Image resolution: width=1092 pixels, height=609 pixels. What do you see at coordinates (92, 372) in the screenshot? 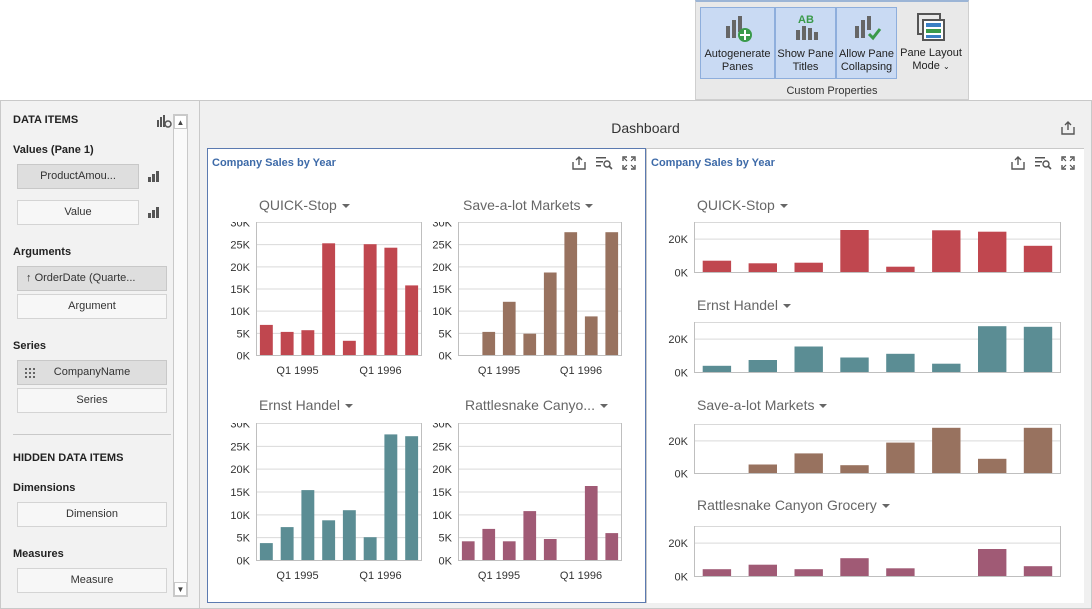
I see `series-item-company-name: CompanyName` at bounding box center [92, 372].